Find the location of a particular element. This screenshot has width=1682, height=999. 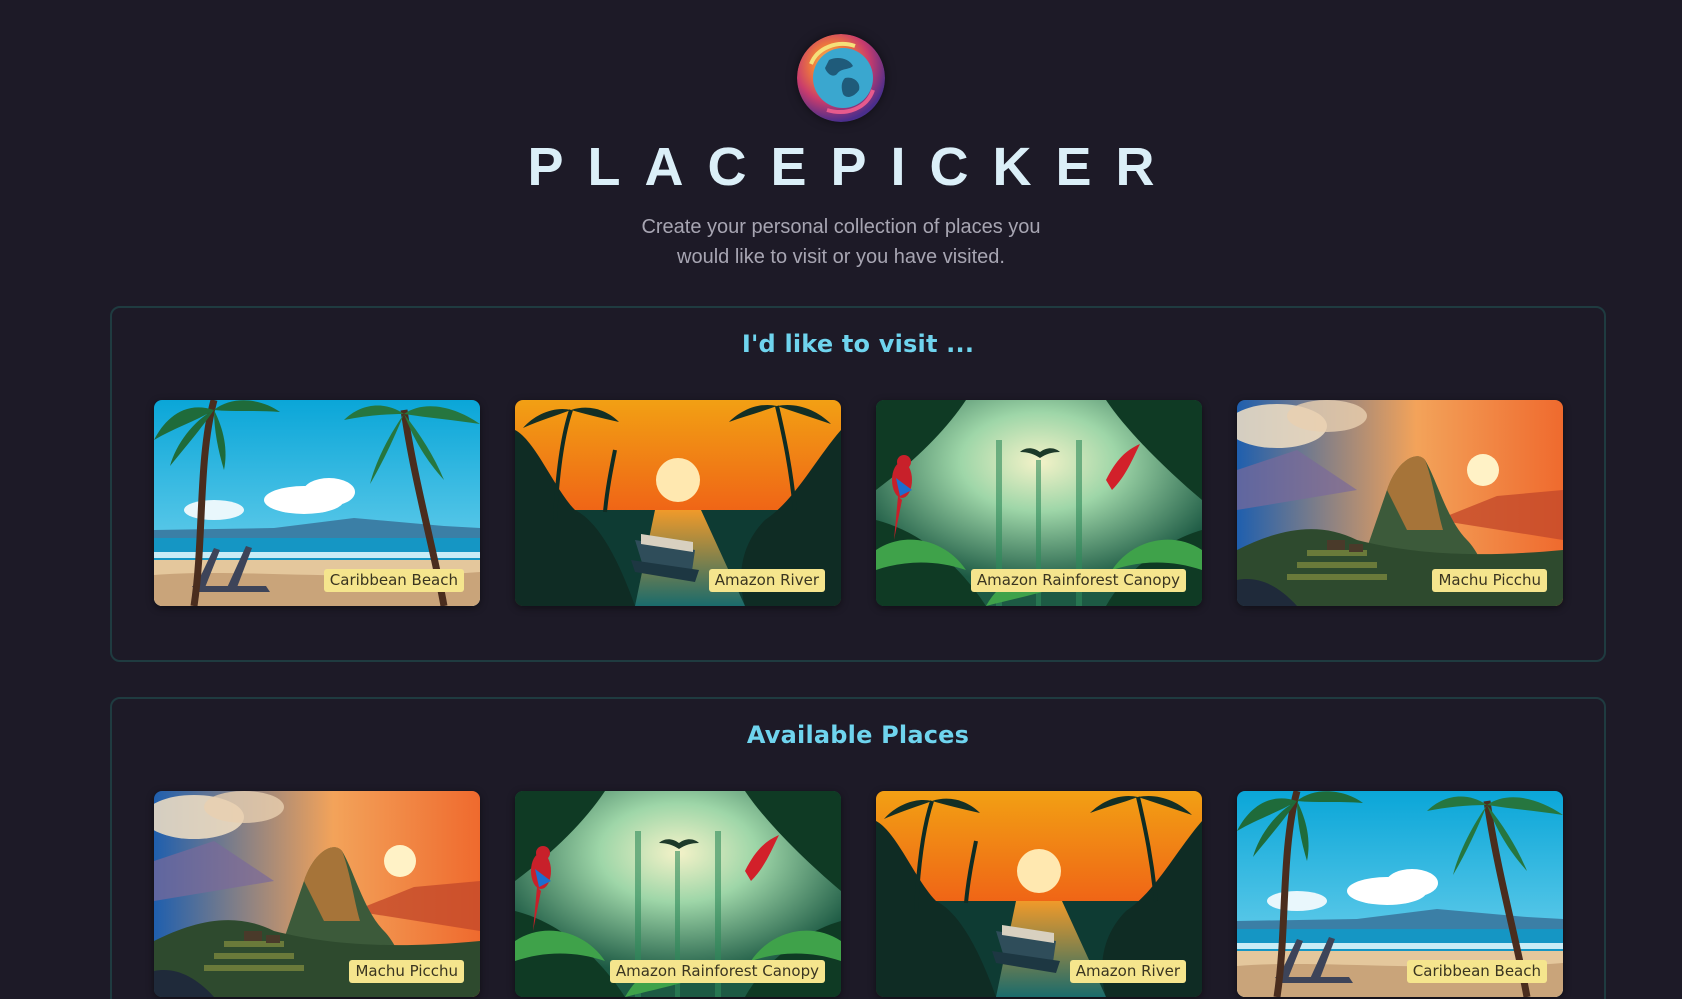

globe-logo-icon is located at coordinates (841, 78).